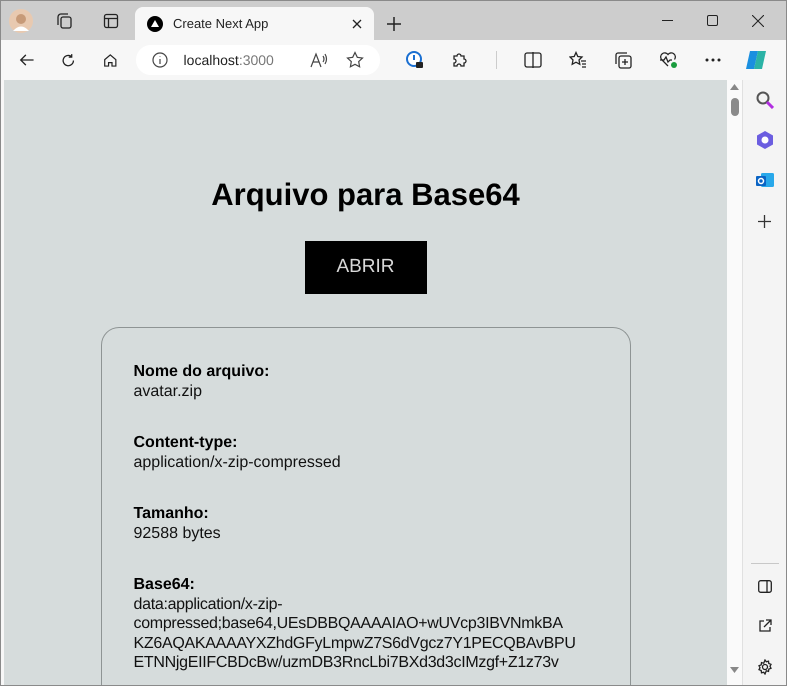 The height and width of the screenshot is (686, 787). I want to click on puzzle-icon, so click(460, 60).